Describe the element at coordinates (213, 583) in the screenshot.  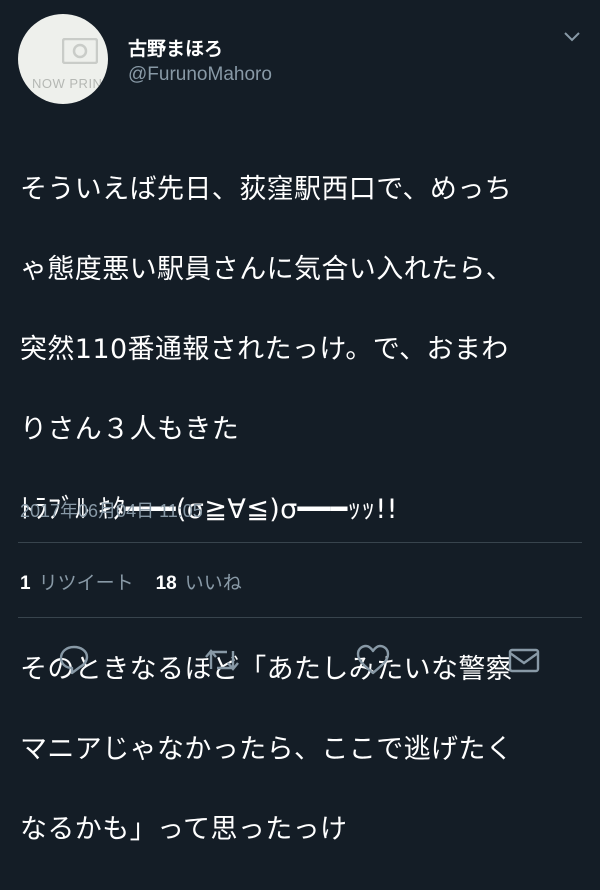
I see `like-label: いいね` at that location.